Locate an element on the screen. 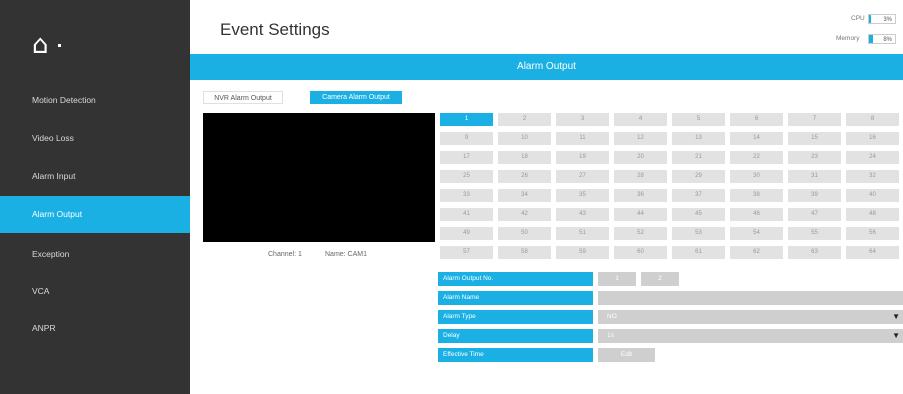  memory-label: Memory is located at coordinates (848, 38).